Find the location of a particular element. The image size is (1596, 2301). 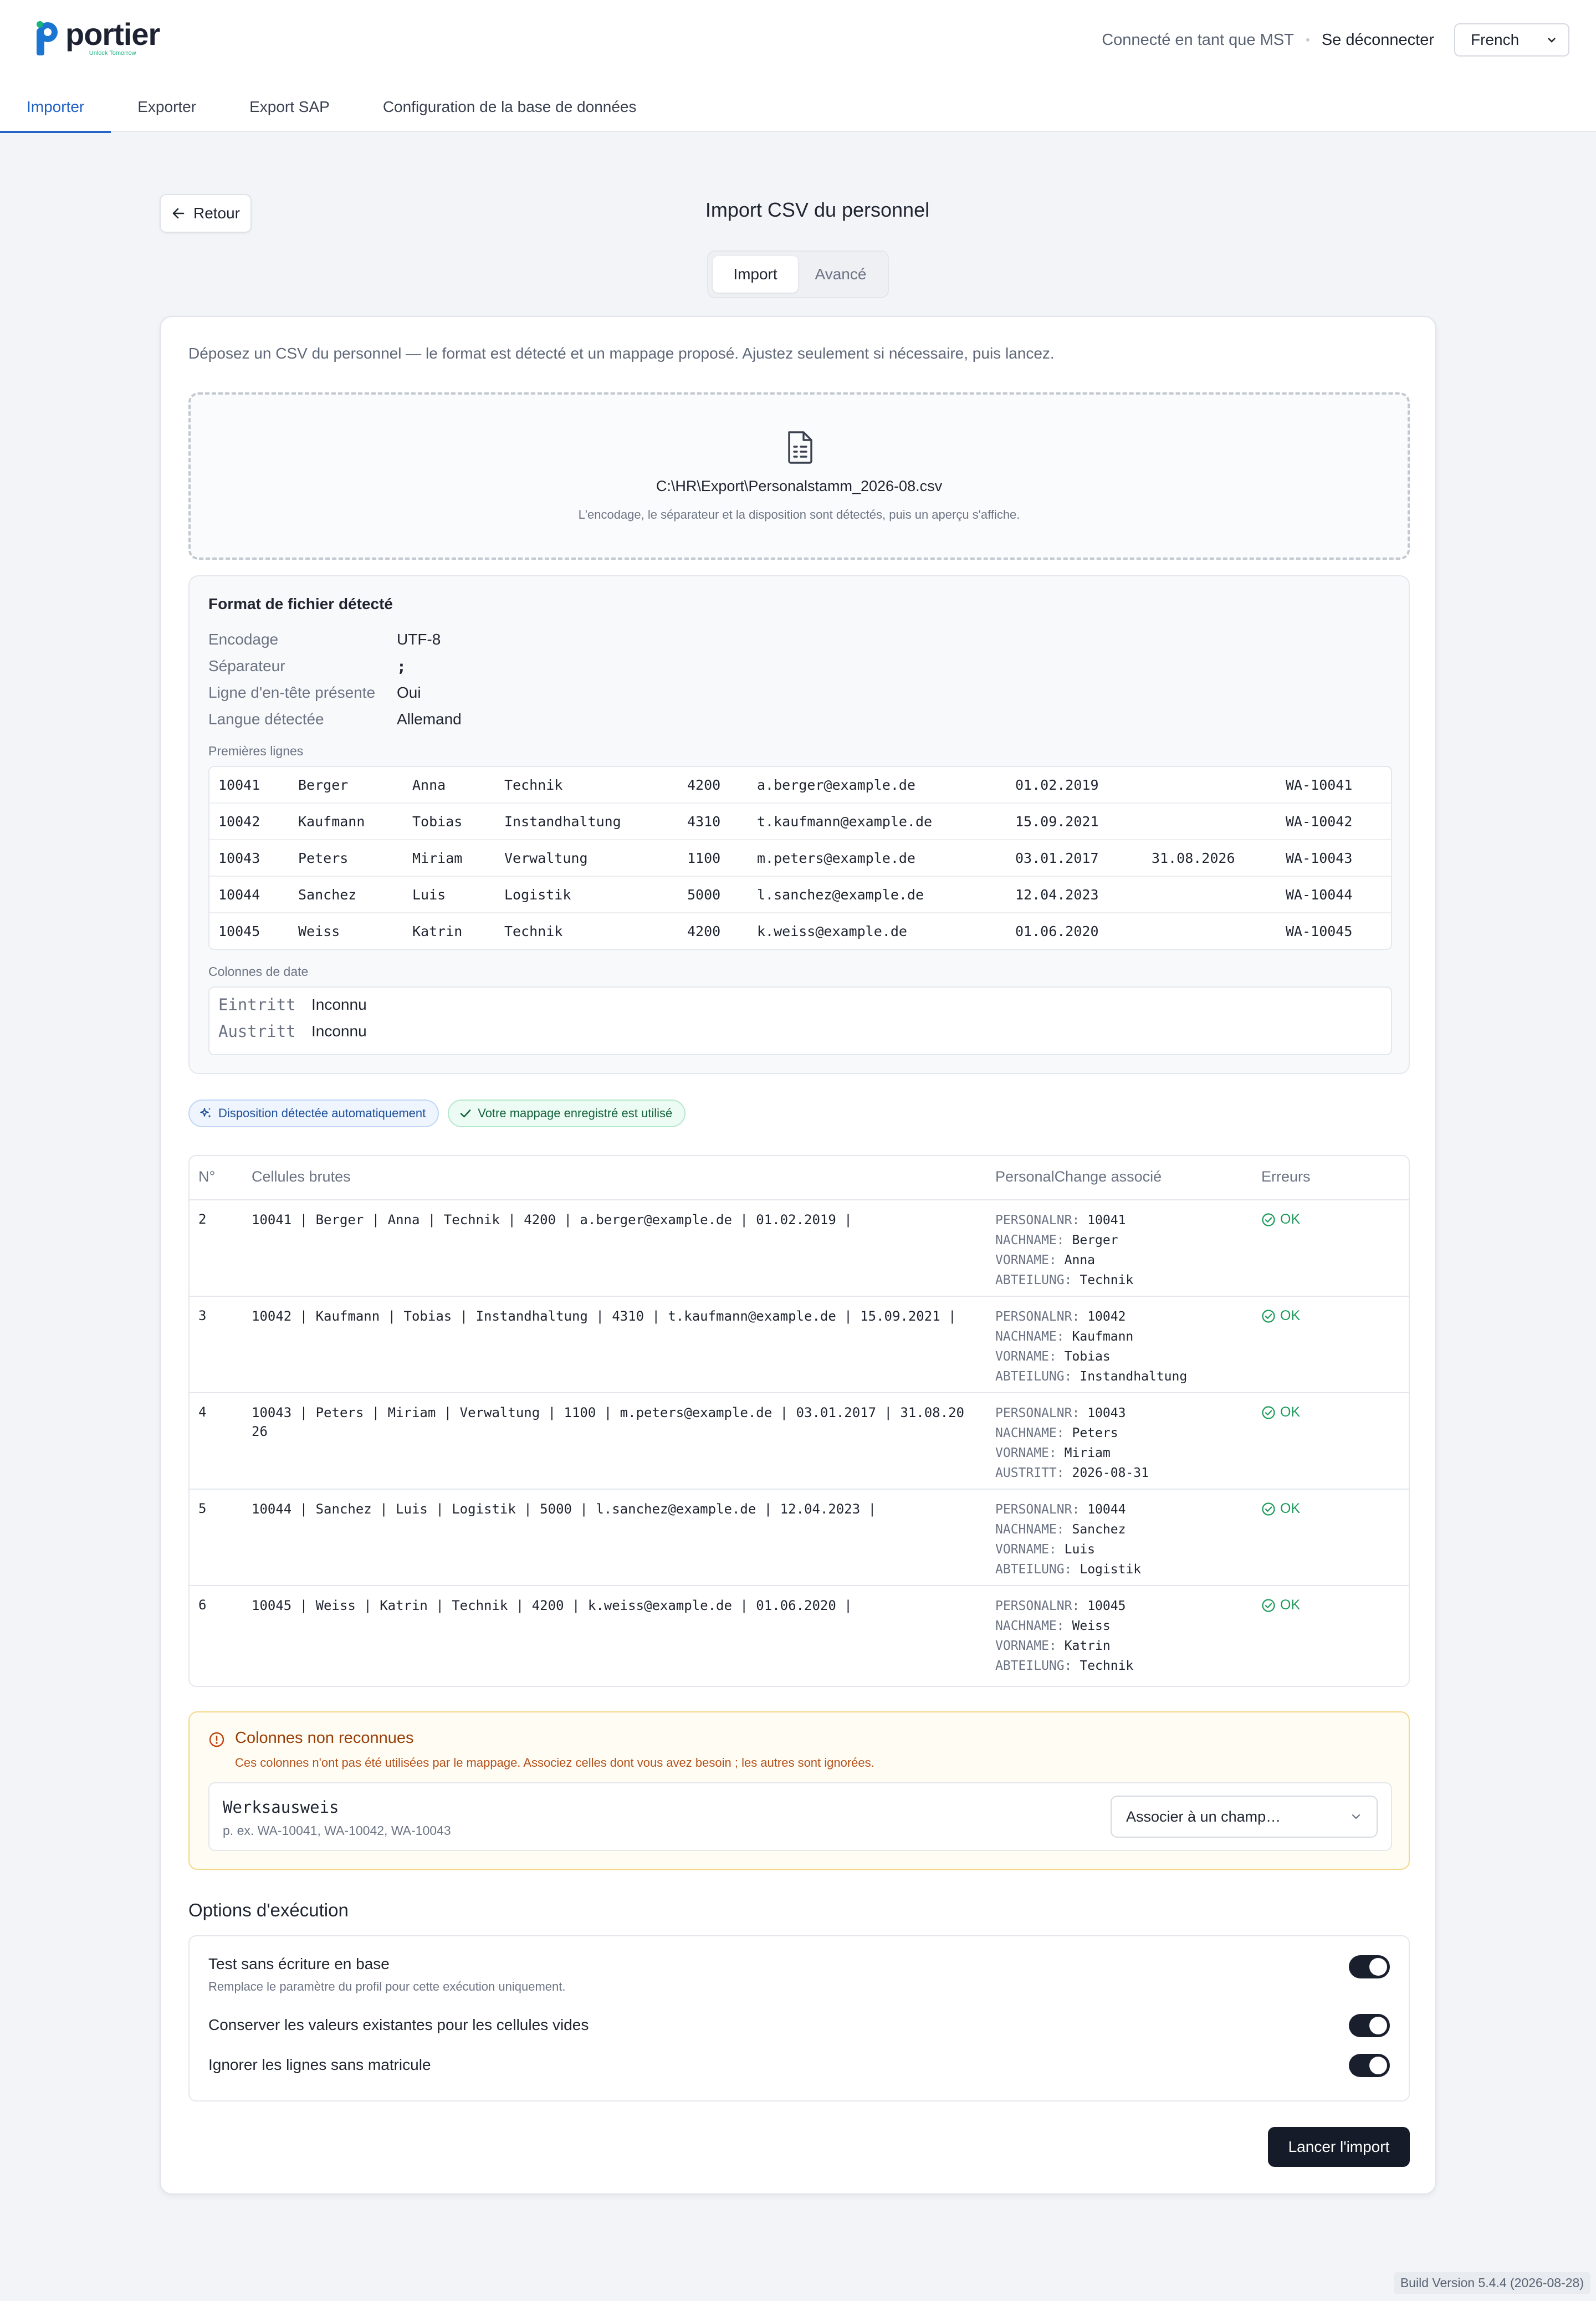

field-value: 10045 is located at coordinates (1106, 1606).